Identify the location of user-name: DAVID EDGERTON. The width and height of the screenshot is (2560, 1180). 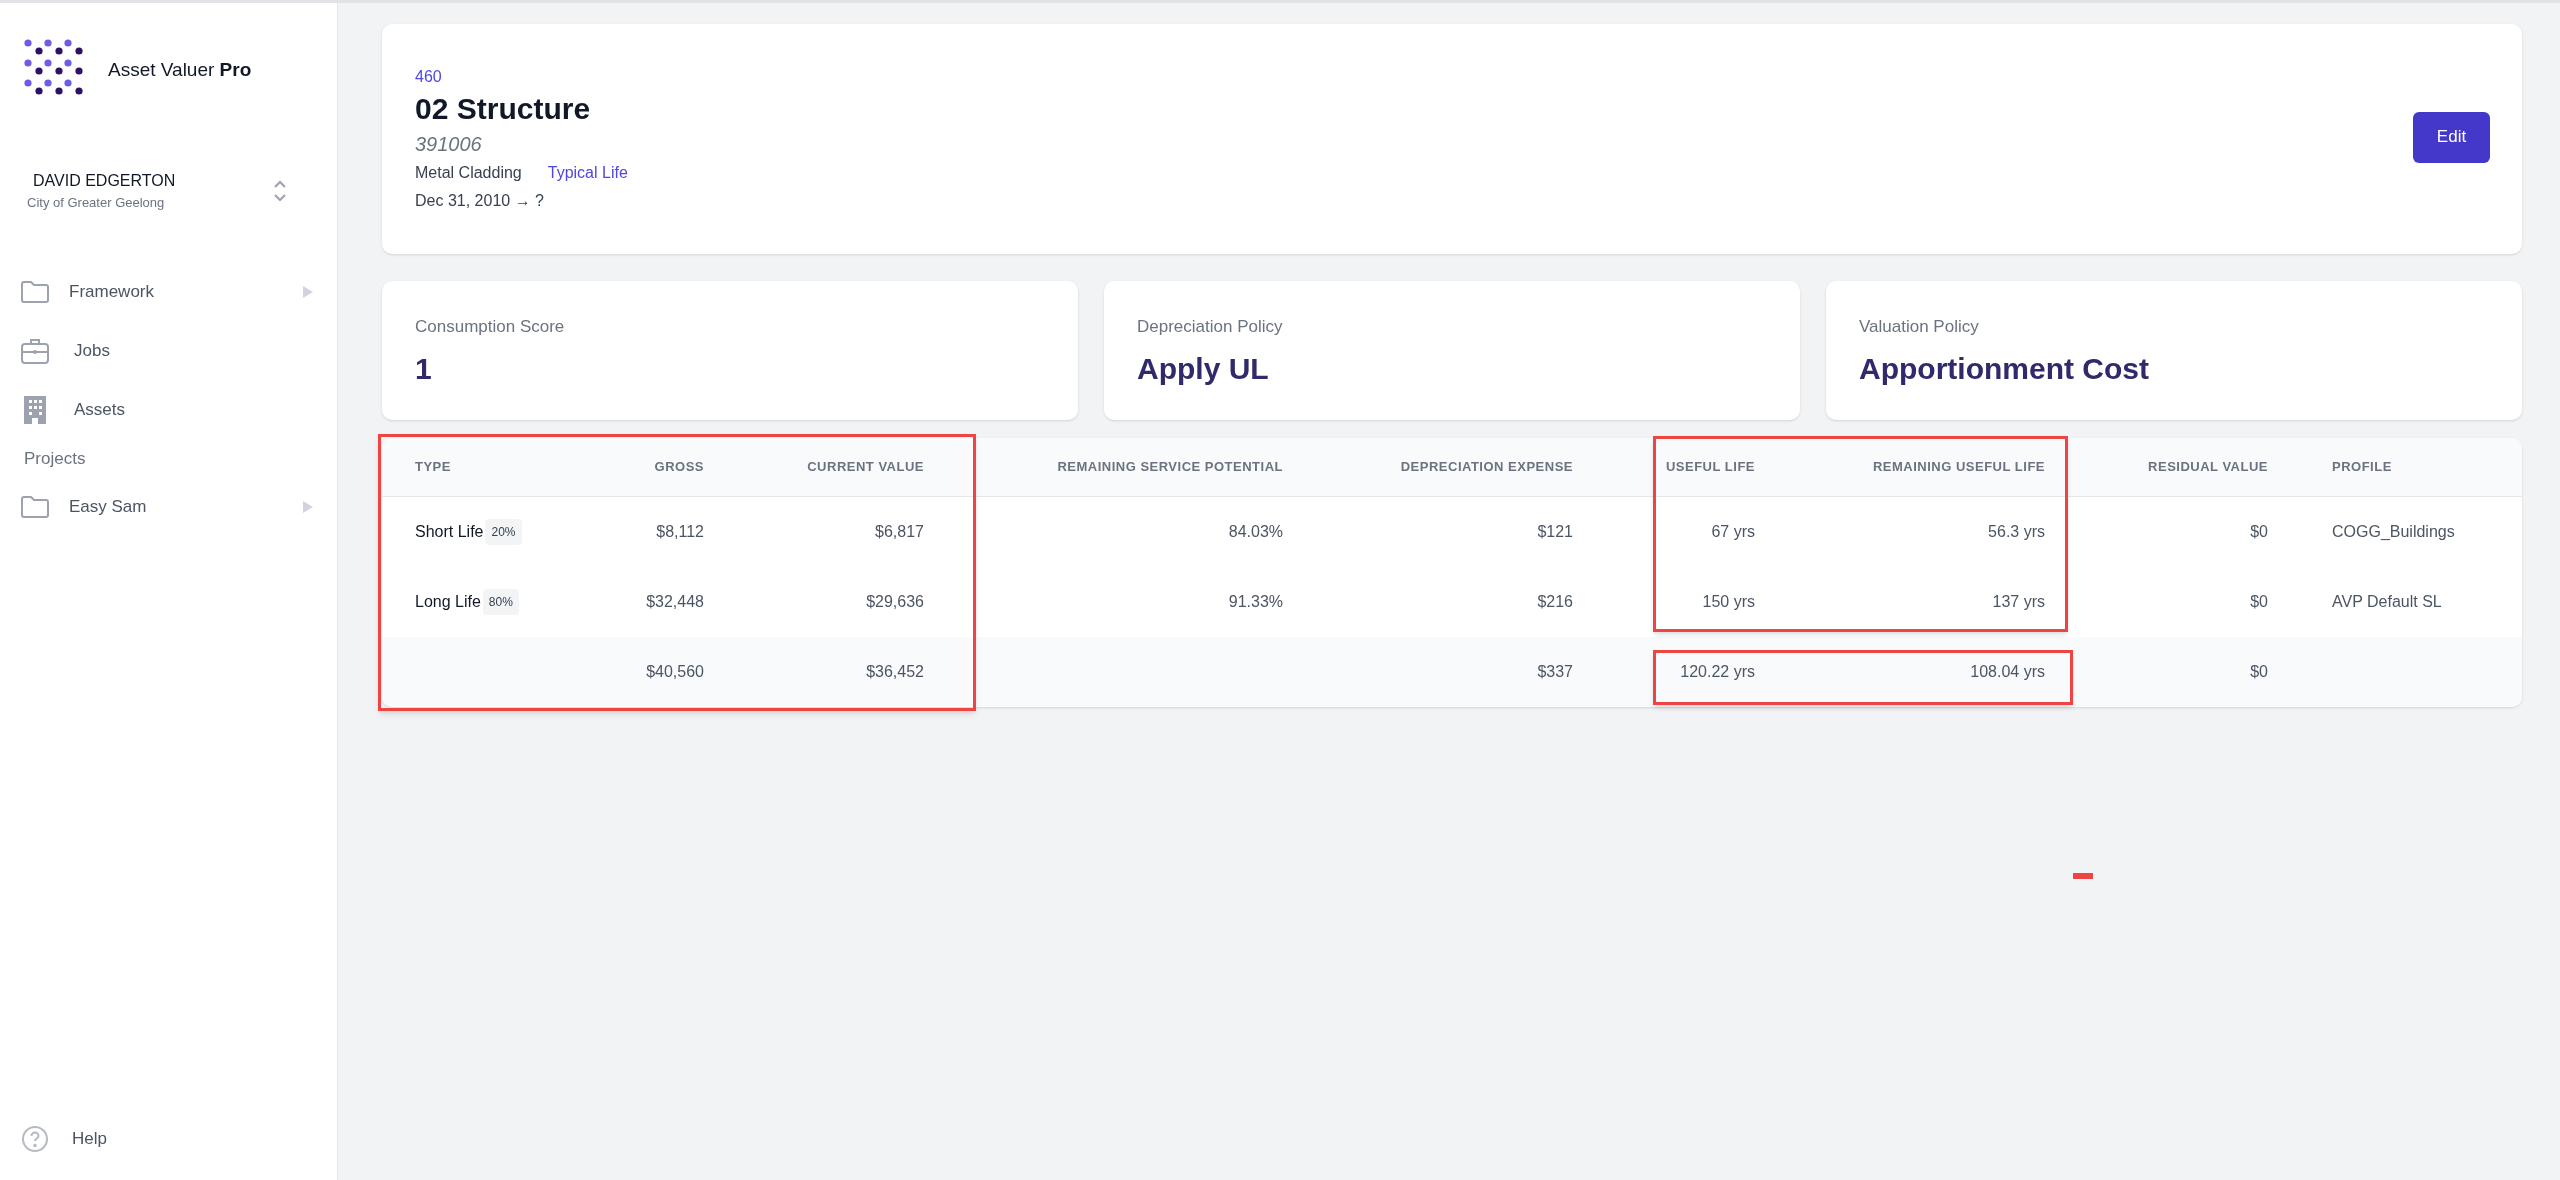
(104, 181).